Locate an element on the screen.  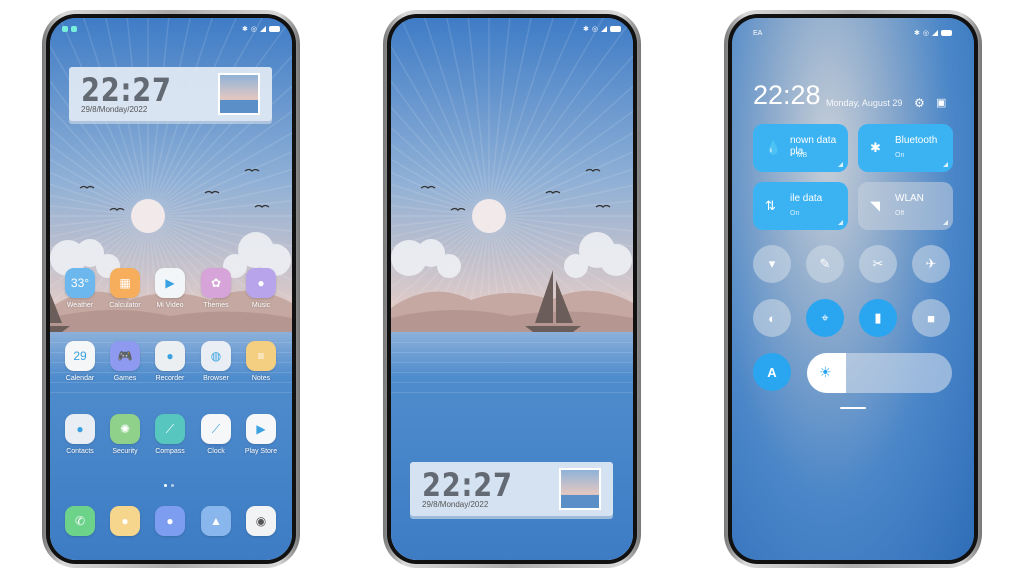
alarm-icon: ◎ is located at coordinates (594, 29).